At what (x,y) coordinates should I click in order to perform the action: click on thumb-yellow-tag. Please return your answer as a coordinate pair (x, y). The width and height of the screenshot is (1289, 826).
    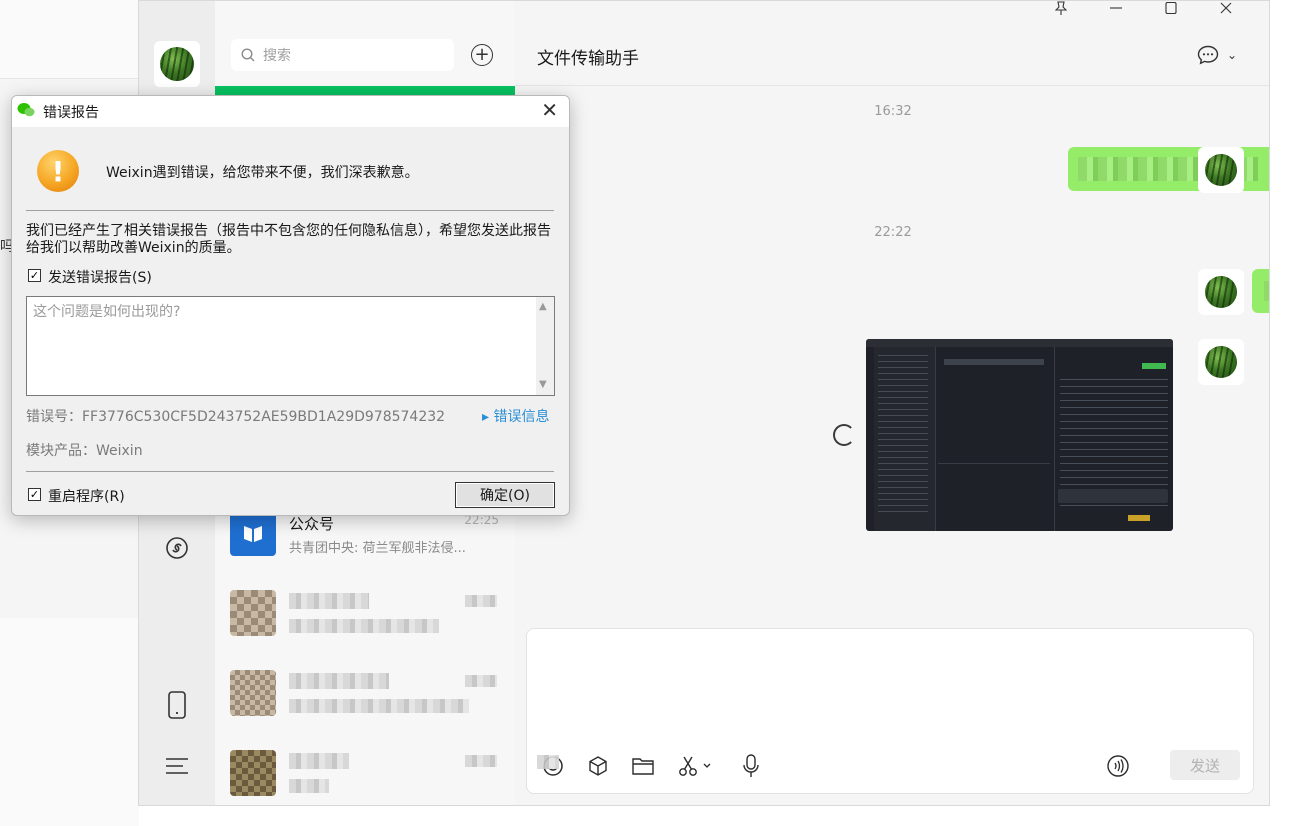
    Looking at the image, I should click on (1139, 518).